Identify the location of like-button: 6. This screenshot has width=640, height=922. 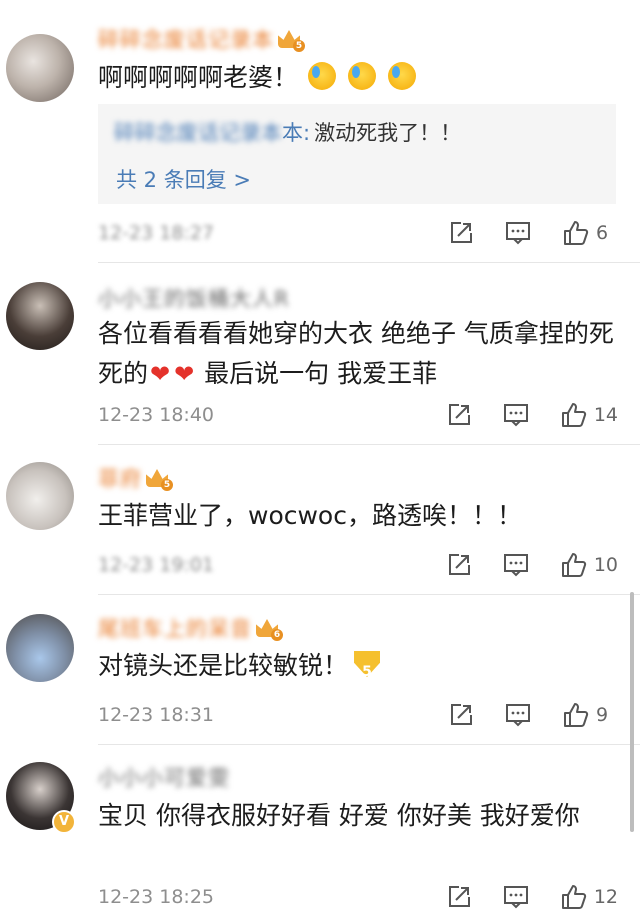
(590, 233).